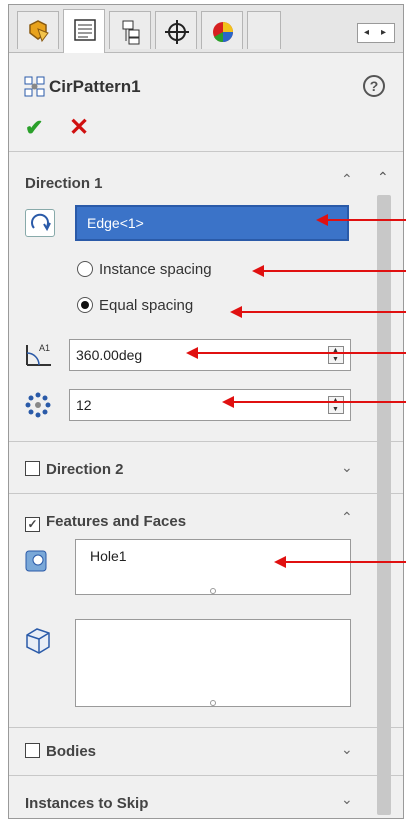 Image resolution: width=411 pixels, height=831 pixels. Describe the element at coordinates (384, 505) in the screenshot. I see `scroll-thumb` at that location.